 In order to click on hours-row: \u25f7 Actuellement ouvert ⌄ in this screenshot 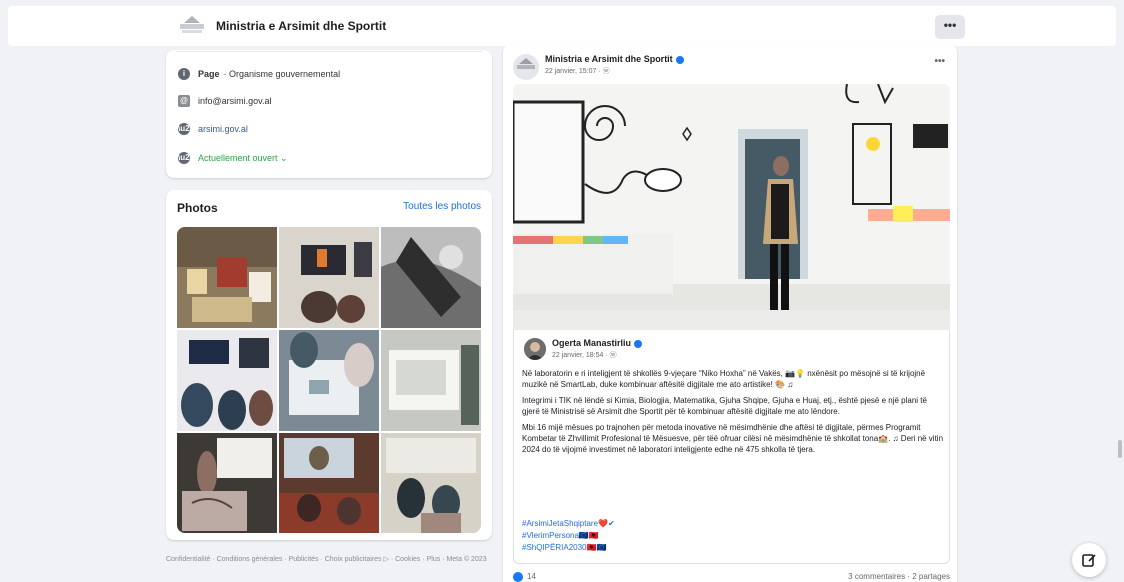, I will do `click(233, 158)`.